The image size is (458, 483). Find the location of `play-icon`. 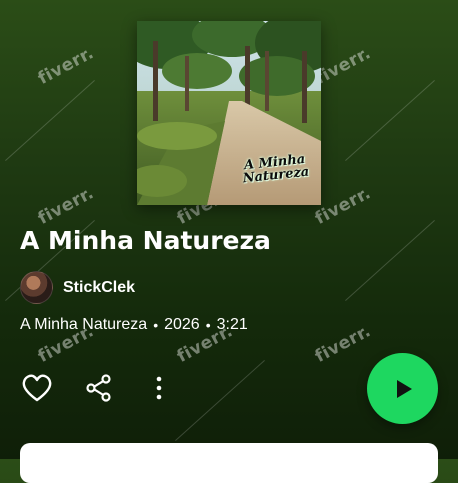

play-icon is located at coordinates (404, 388).